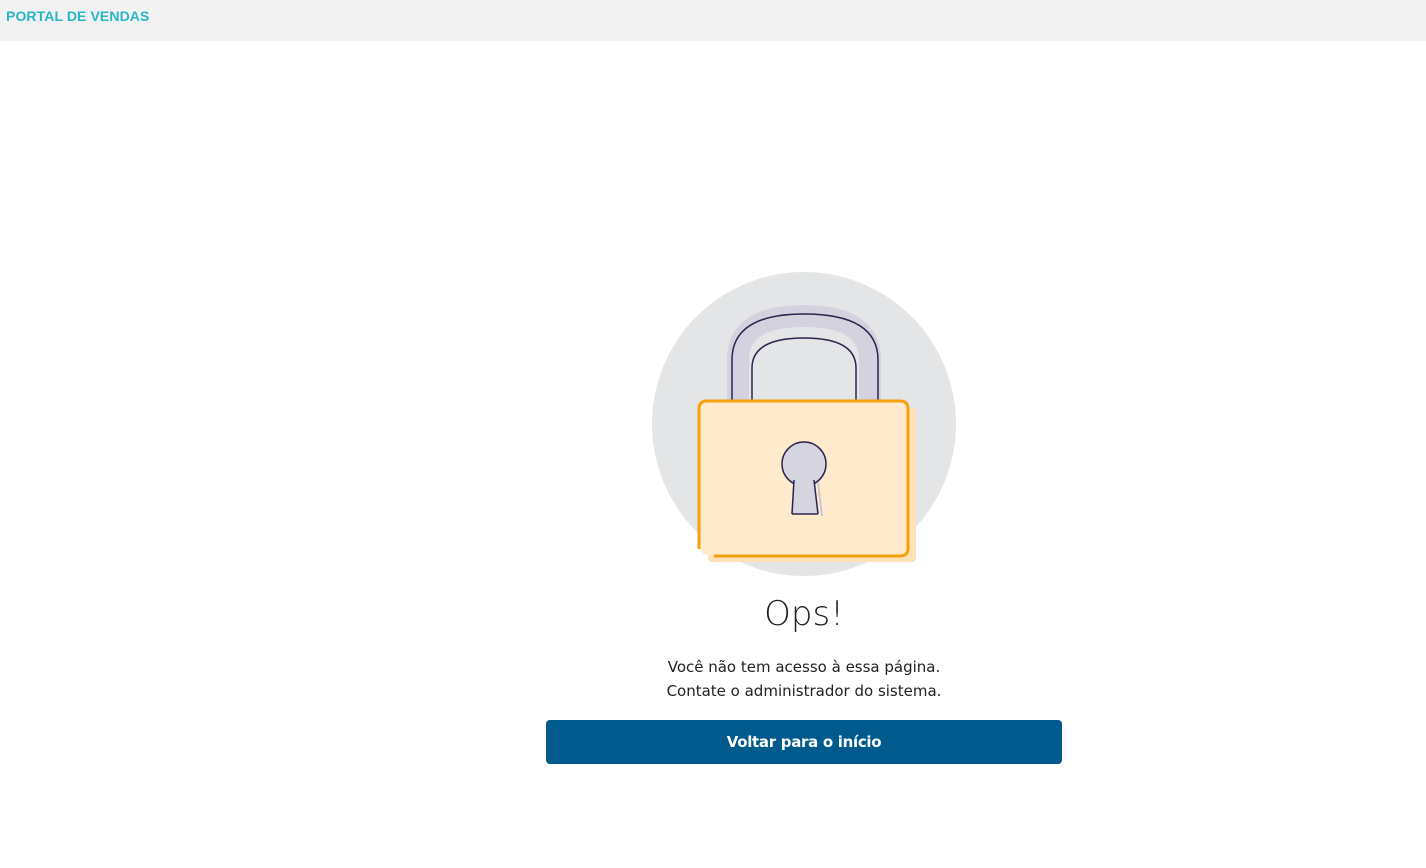  I want to click on brand-link: PORTAL DE VENDAS, so click(77, 16).